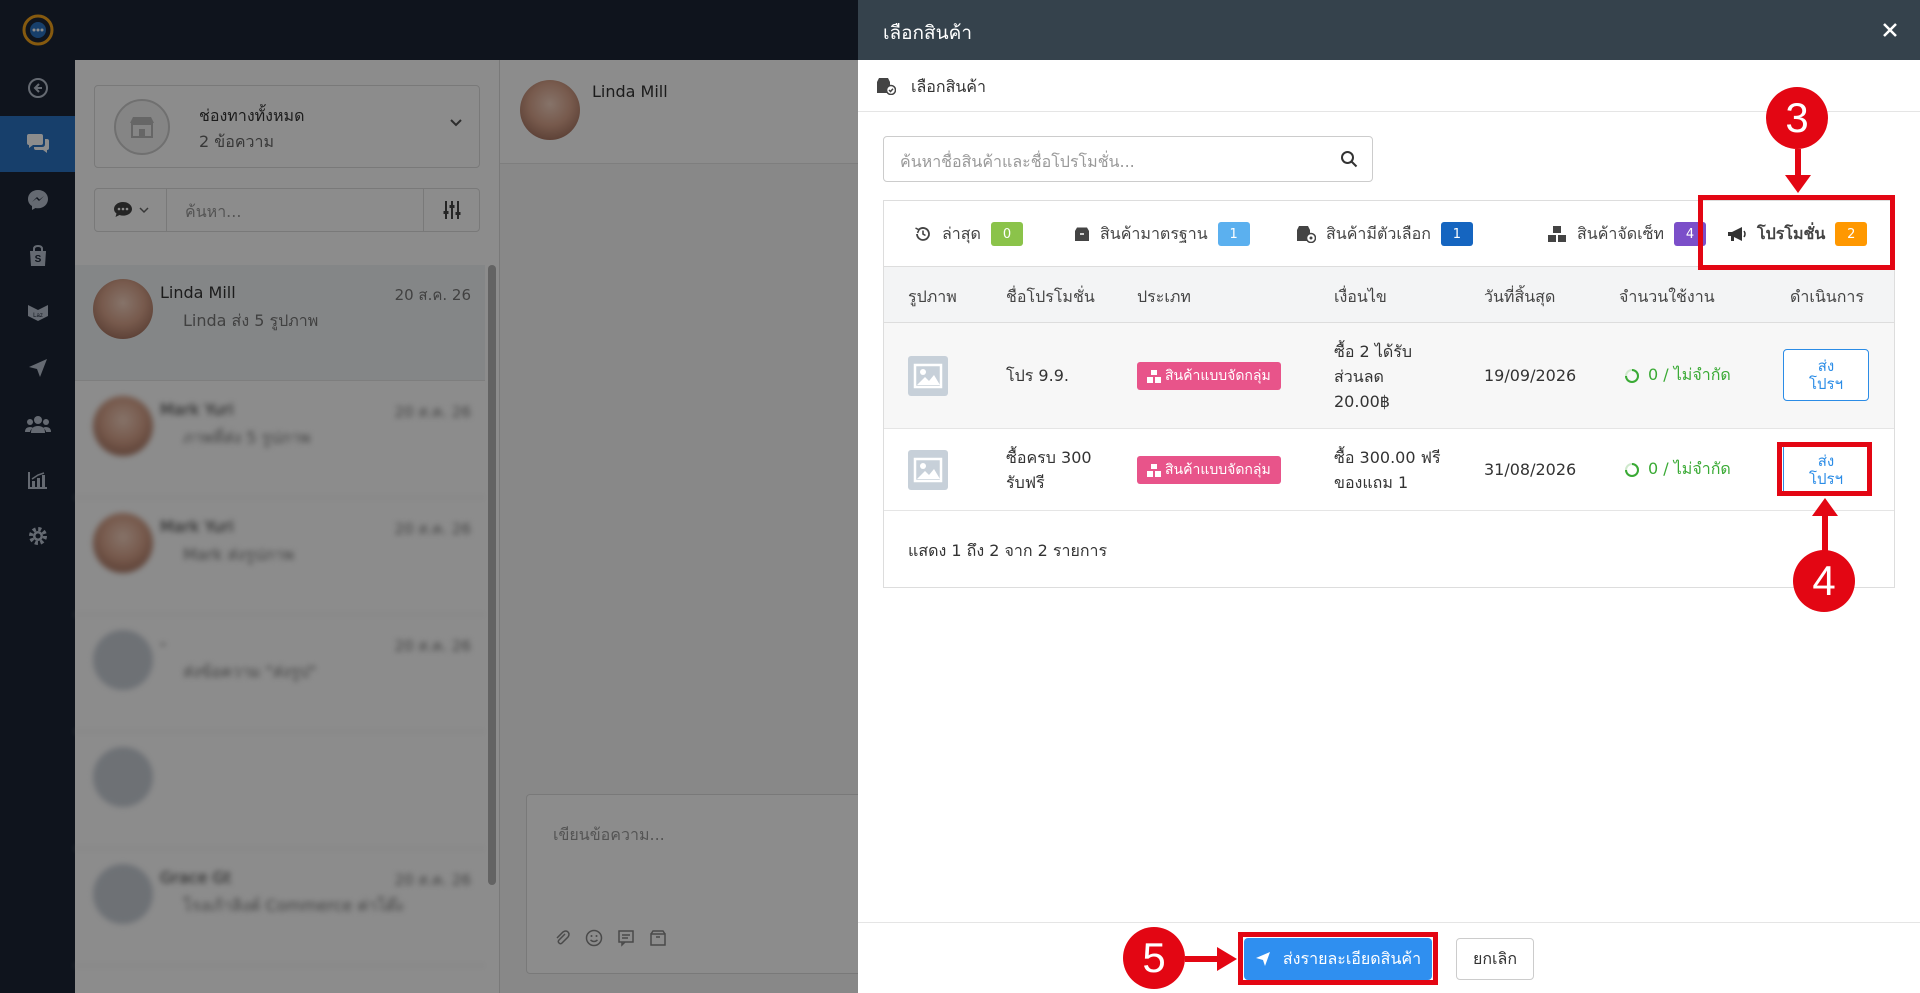 The width and height of the screenshot is (1920, 993). I want to click on modal-subheader: เลือกสินค้า, so click(1389, 86).